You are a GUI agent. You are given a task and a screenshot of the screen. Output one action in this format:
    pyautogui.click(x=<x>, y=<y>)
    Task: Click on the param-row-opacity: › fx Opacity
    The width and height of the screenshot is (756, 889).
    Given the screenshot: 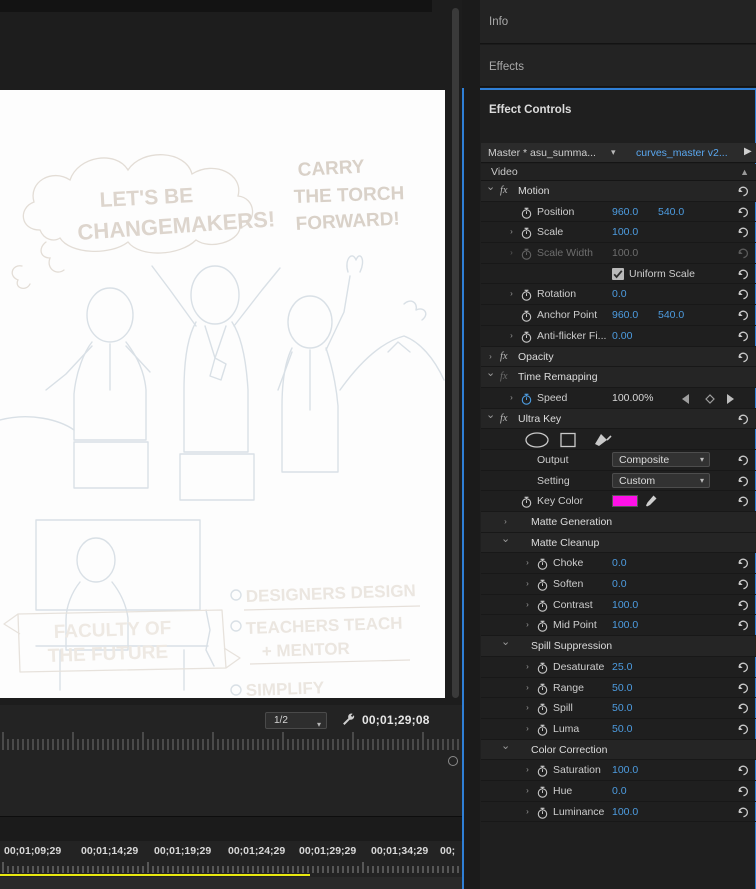 What is the action you would take?
    pyautogui.click(x=618, y=357)
    